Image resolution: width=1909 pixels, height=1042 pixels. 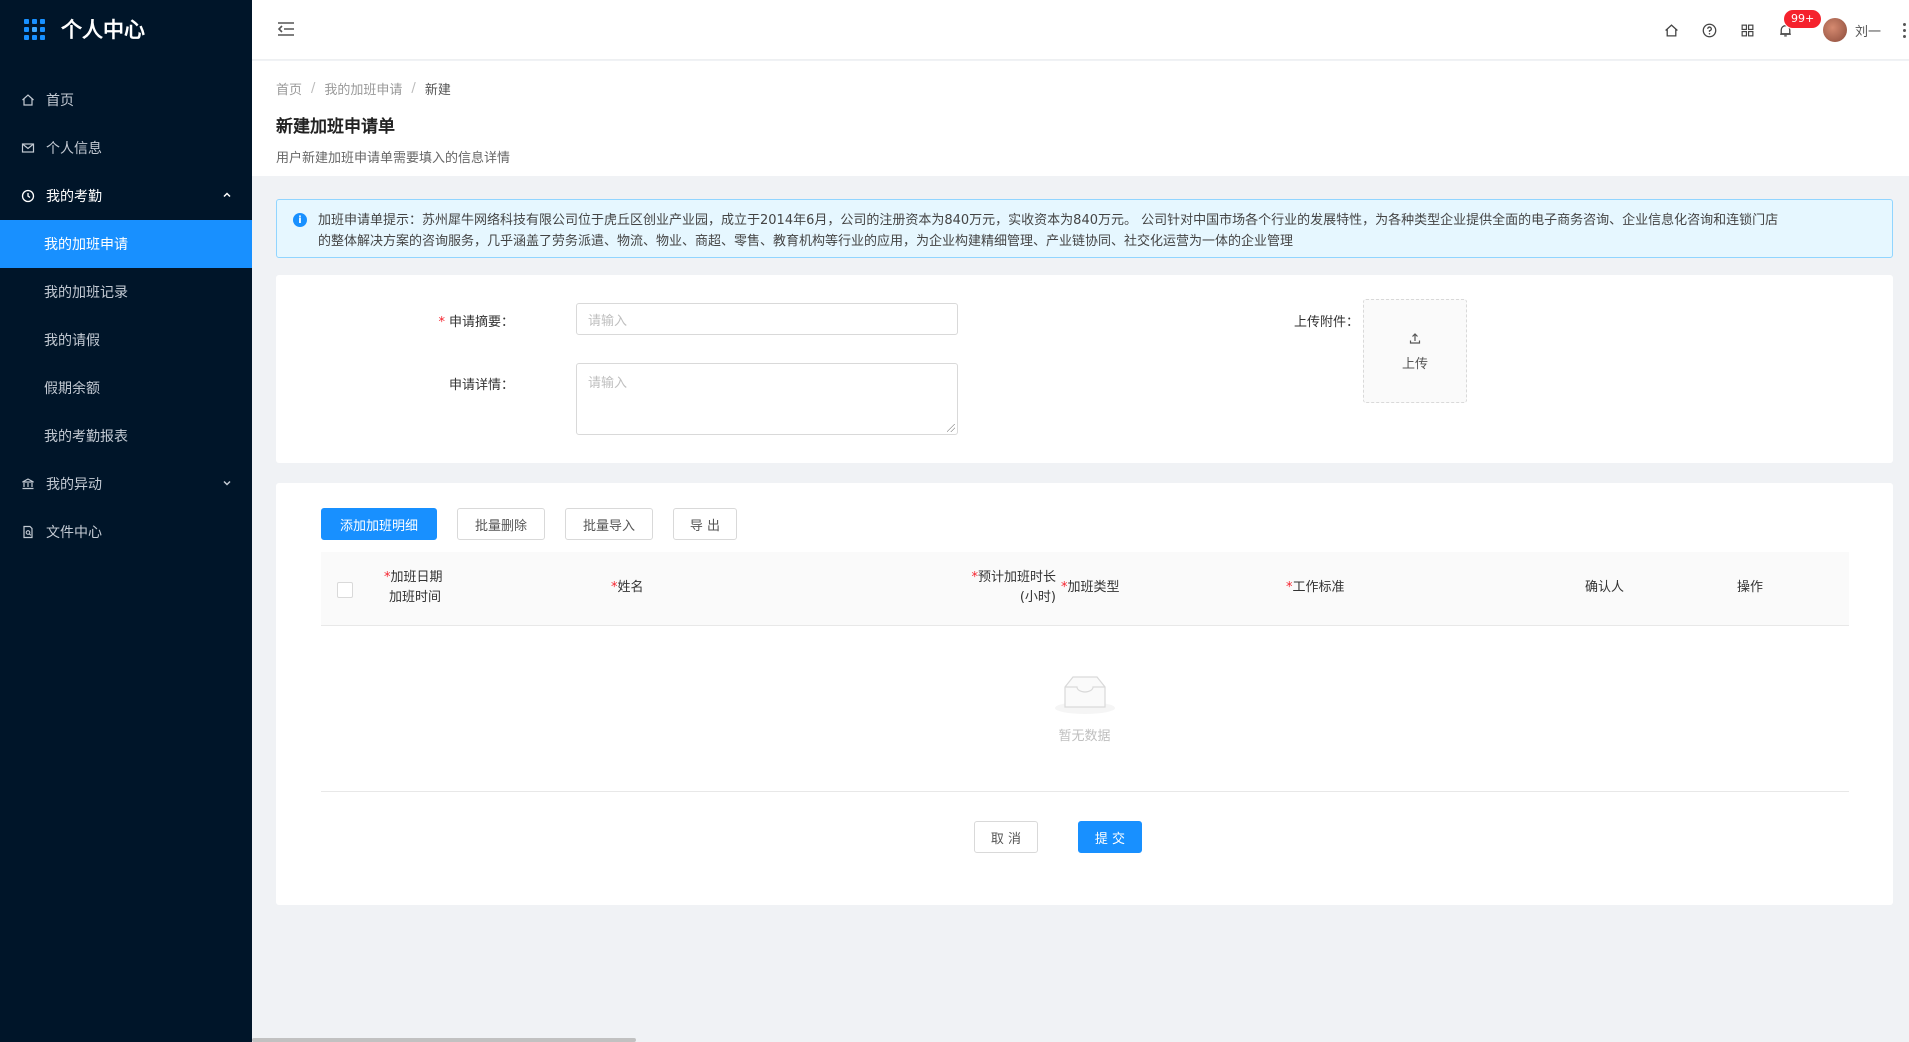 I want to click on summary-input: 请输入, so click(x=767, y=319).